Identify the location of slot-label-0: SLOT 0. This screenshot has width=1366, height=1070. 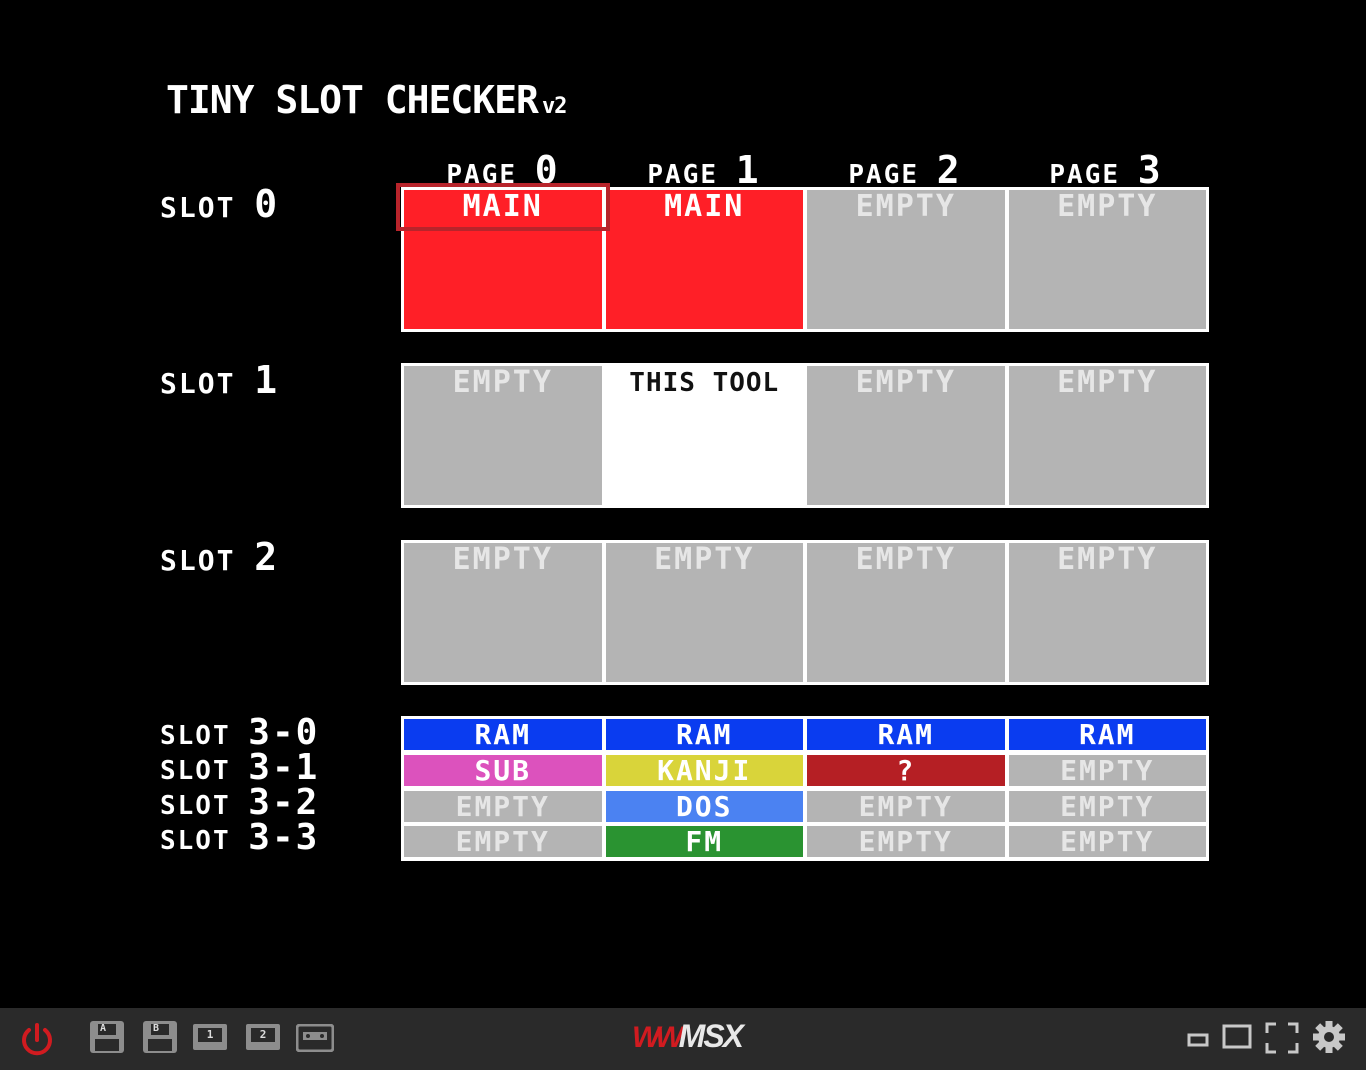
(219, 204).